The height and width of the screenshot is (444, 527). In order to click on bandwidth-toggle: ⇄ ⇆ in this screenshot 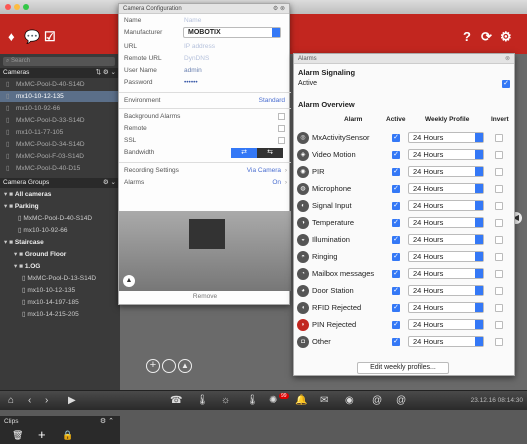, I will do `click(257, 153)`.